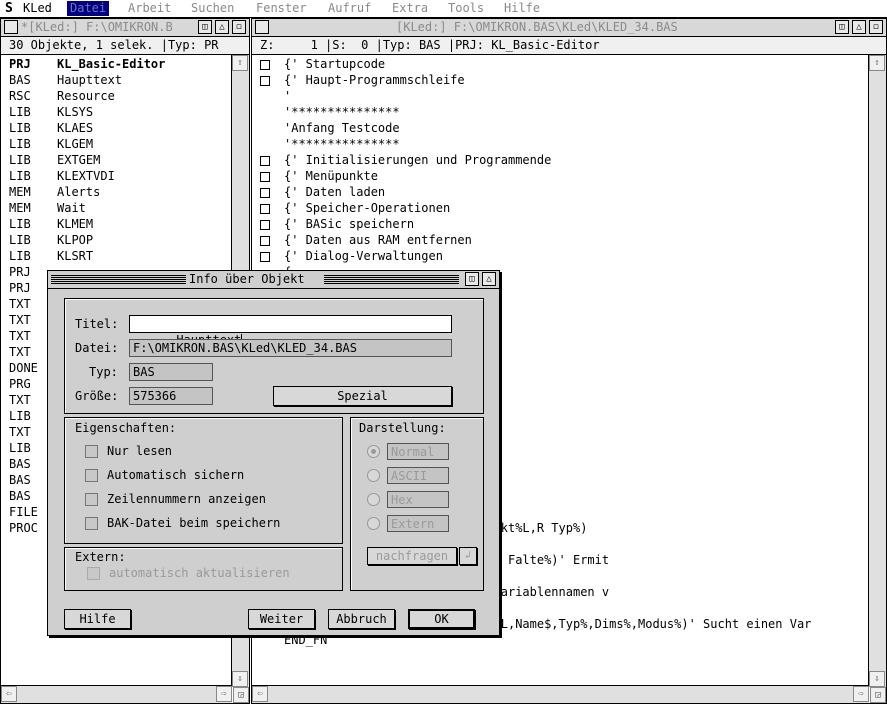  What do you see at coordinates (119, 160) in the screenshot?
I see `list-item: LIB EXTGEM` at bounding box center [119, 160].